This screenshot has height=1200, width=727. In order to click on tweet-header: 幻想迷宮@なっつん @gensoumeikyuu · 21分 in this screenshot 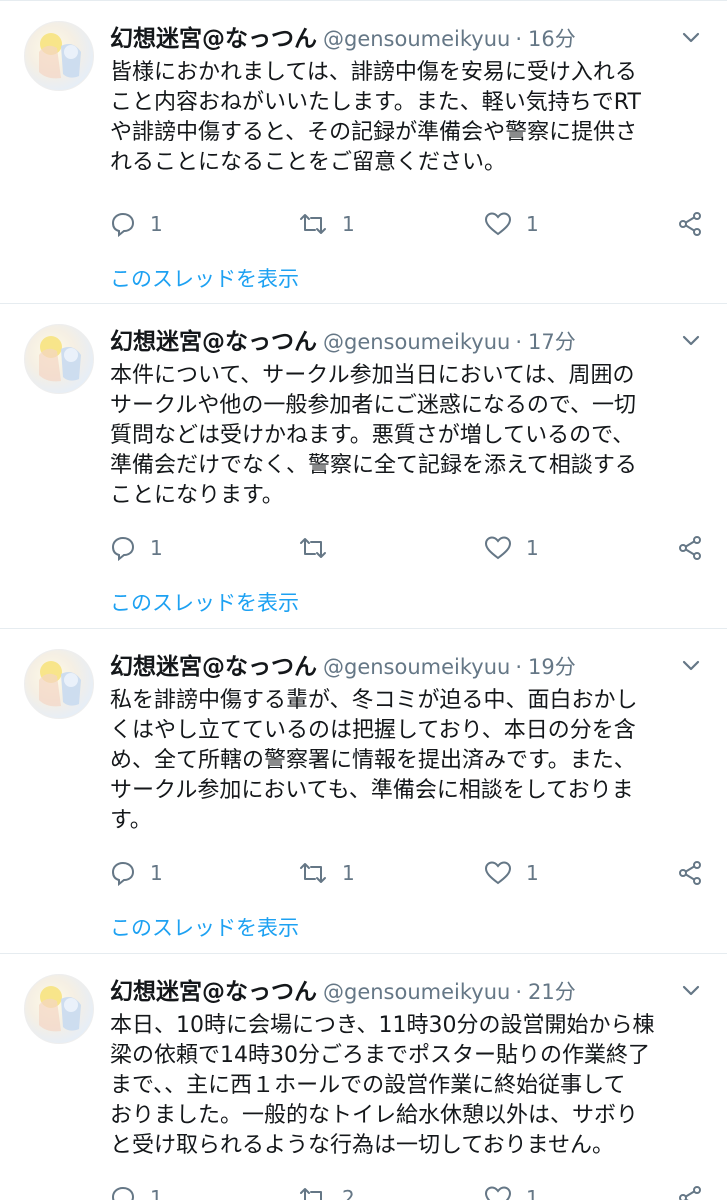, I will do `click(408, 992)`.